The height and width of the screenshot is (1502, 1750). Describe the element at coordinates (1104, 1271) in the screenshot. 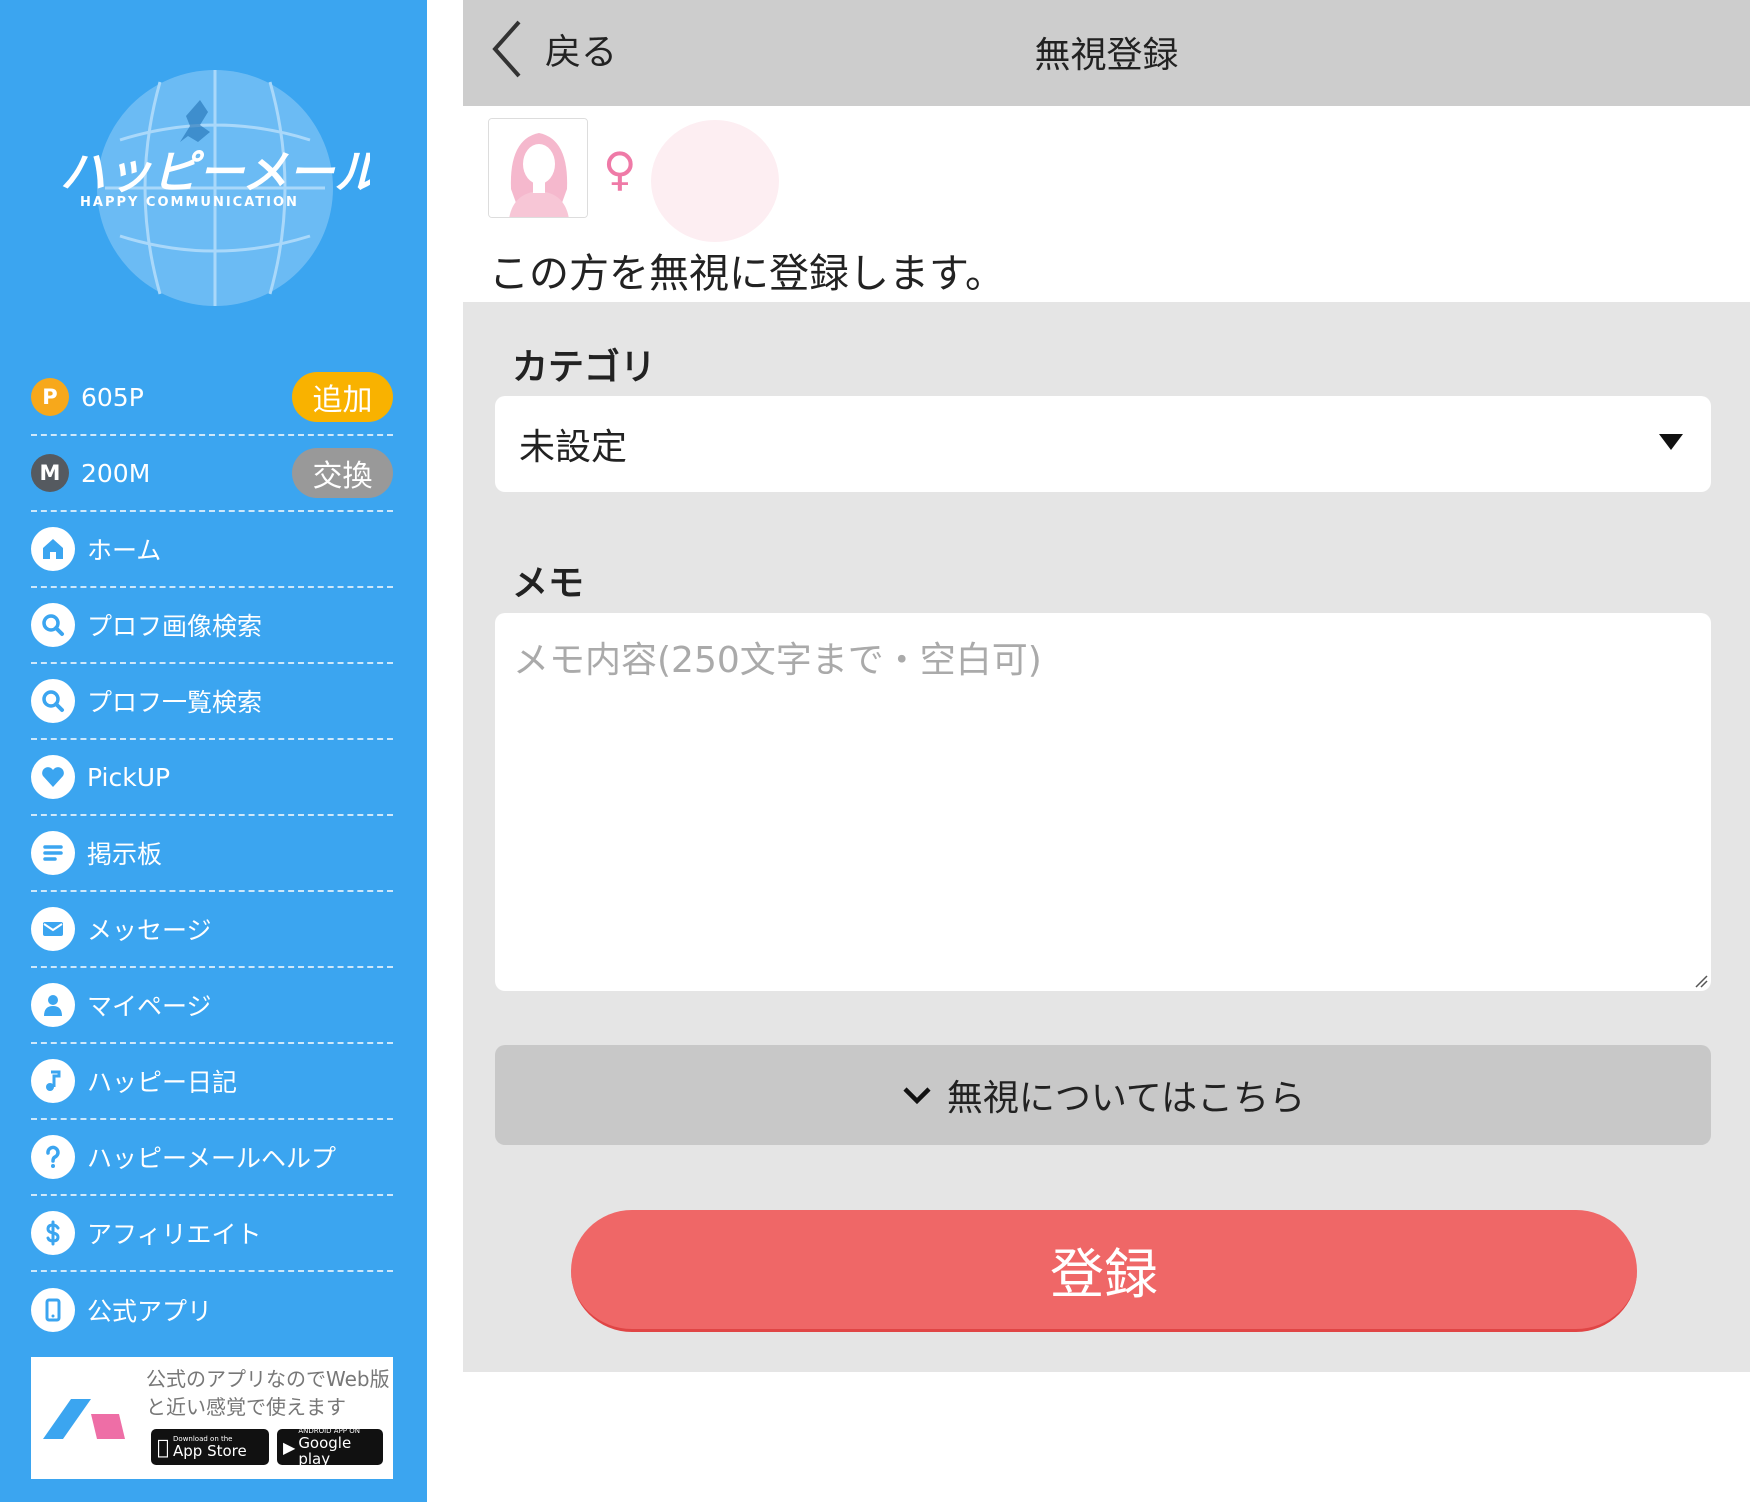

I see `register-button: 登録` at that location.